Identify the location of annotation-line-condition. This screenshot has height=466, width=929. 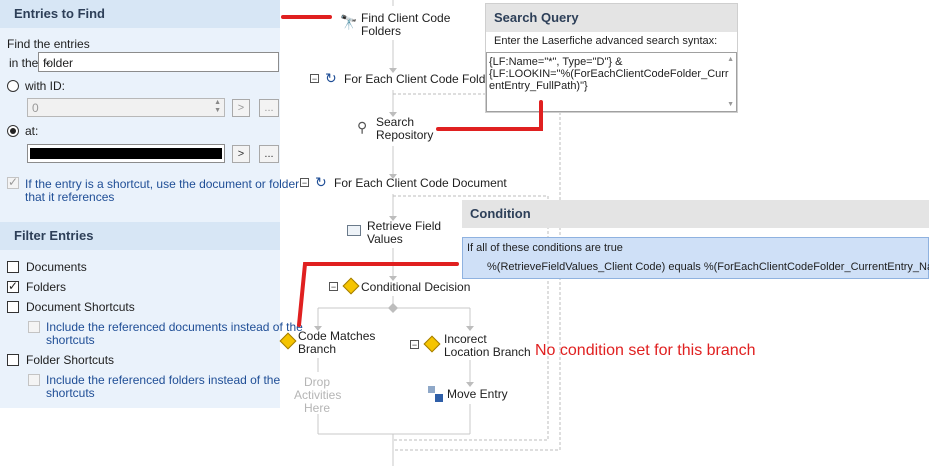
(378, 294).